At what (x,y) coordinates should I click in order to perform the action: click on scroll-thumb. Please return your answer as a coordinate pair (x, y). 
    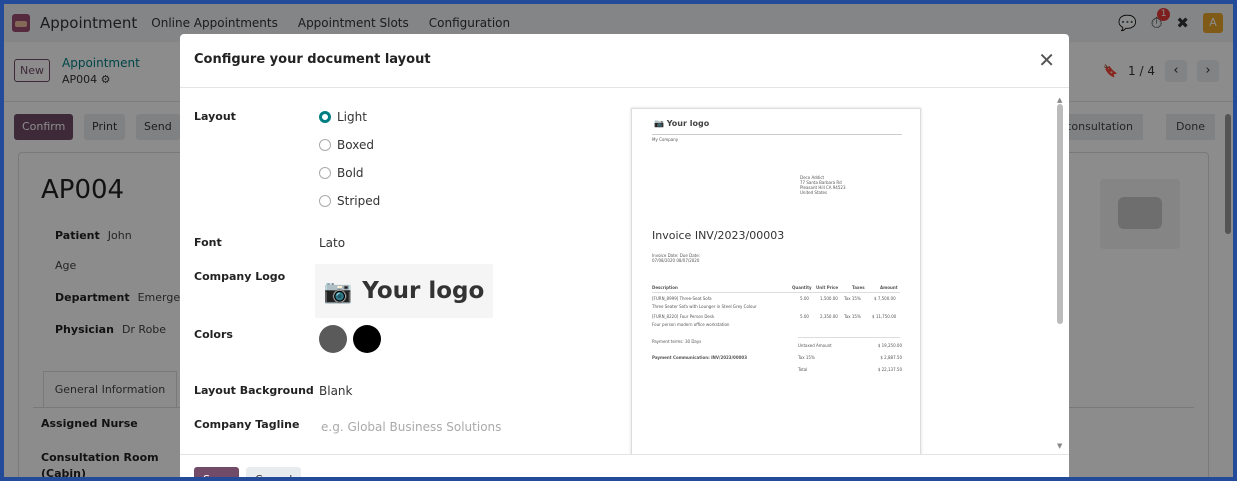
    Looking at the image, I should click on (1060, 214).